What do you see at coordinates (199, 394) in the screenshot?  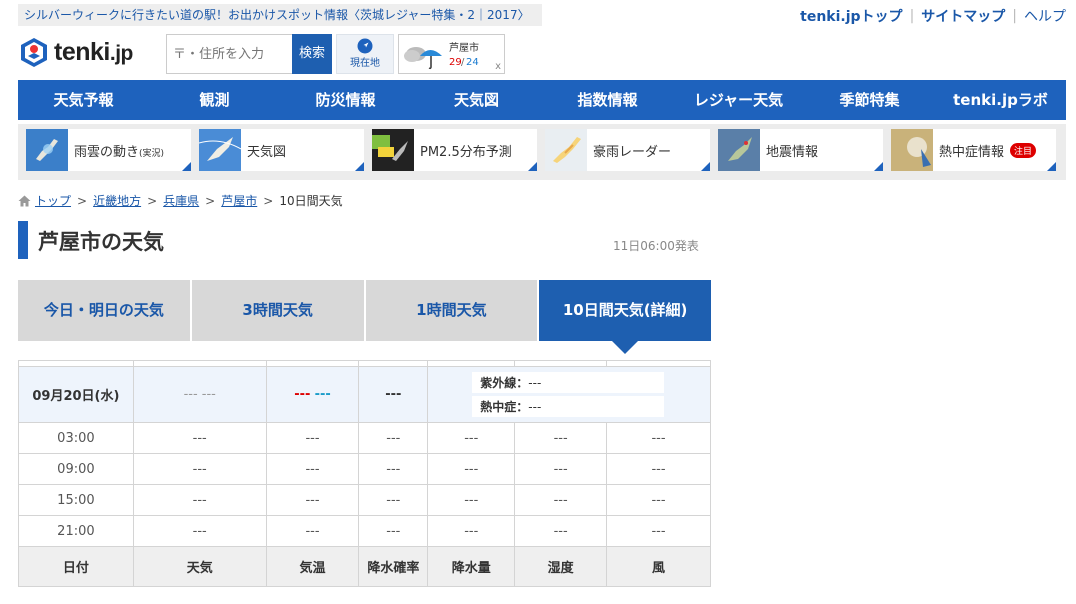 I see `day-weather: --- ---` at bounding box center [199, 394].